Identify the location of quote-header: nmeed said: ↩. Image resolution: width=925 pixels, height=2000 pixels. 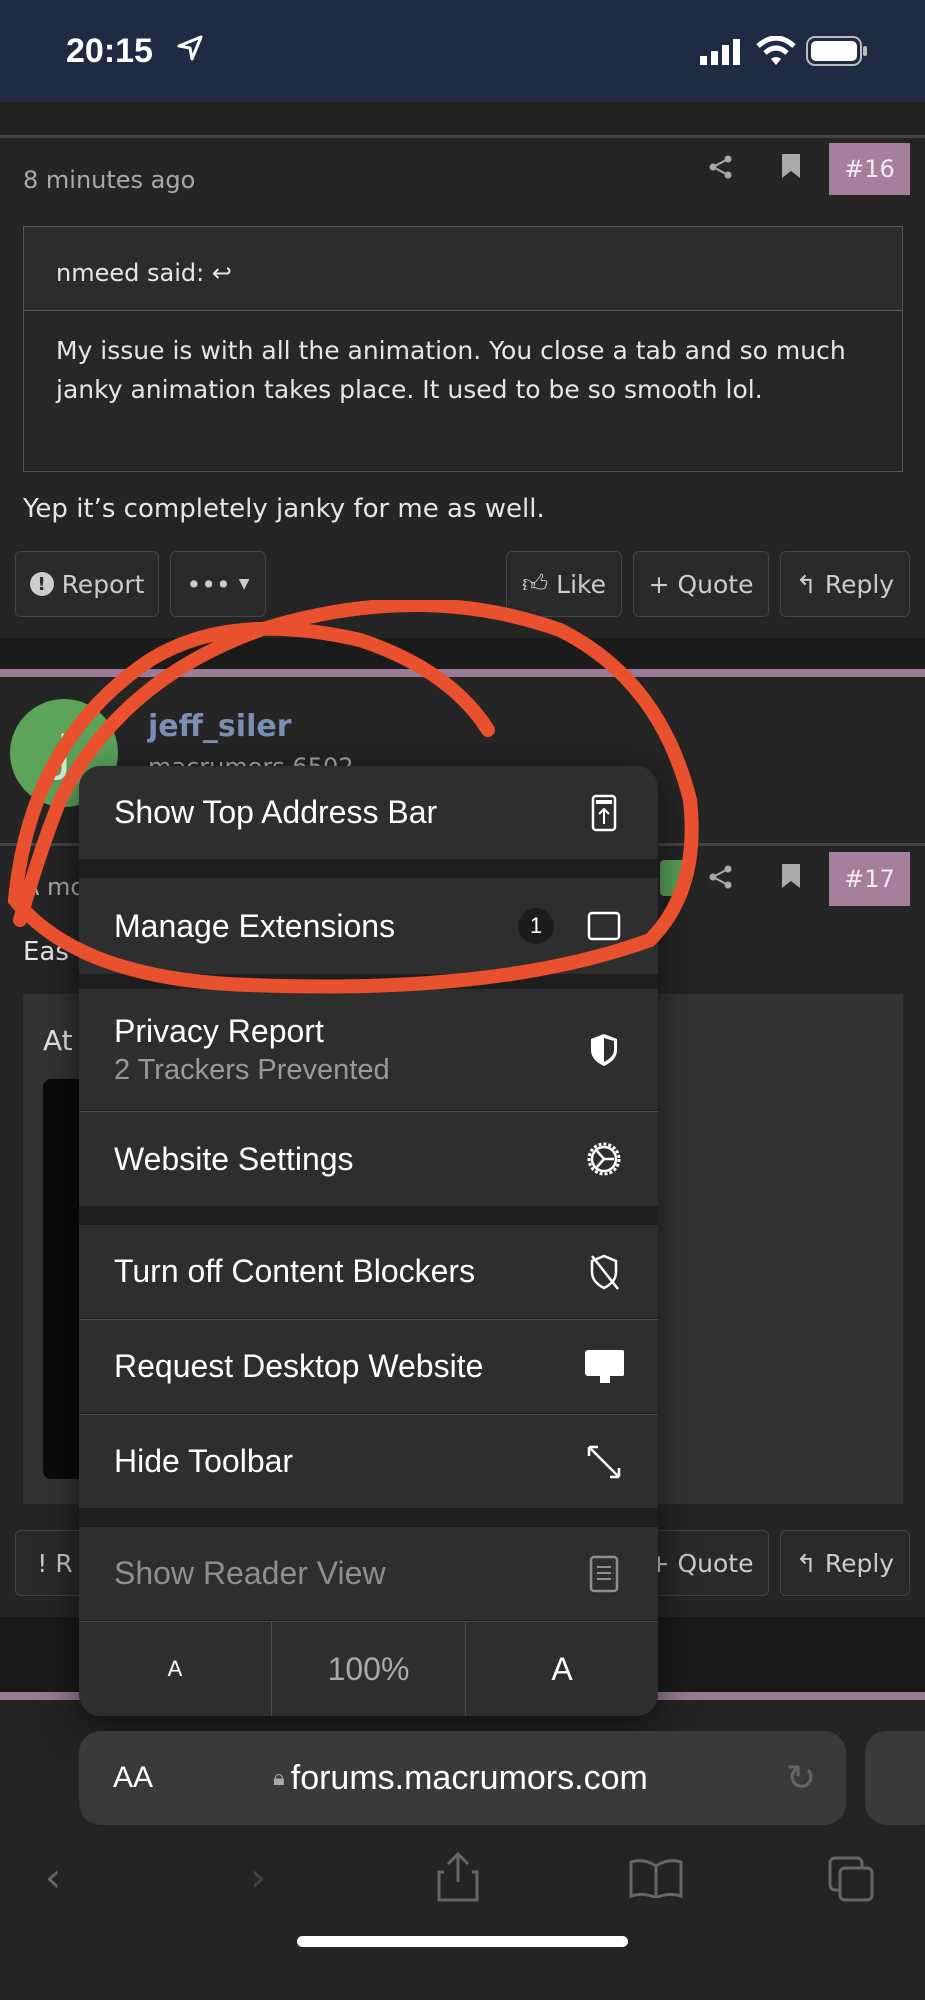
(463, 269).